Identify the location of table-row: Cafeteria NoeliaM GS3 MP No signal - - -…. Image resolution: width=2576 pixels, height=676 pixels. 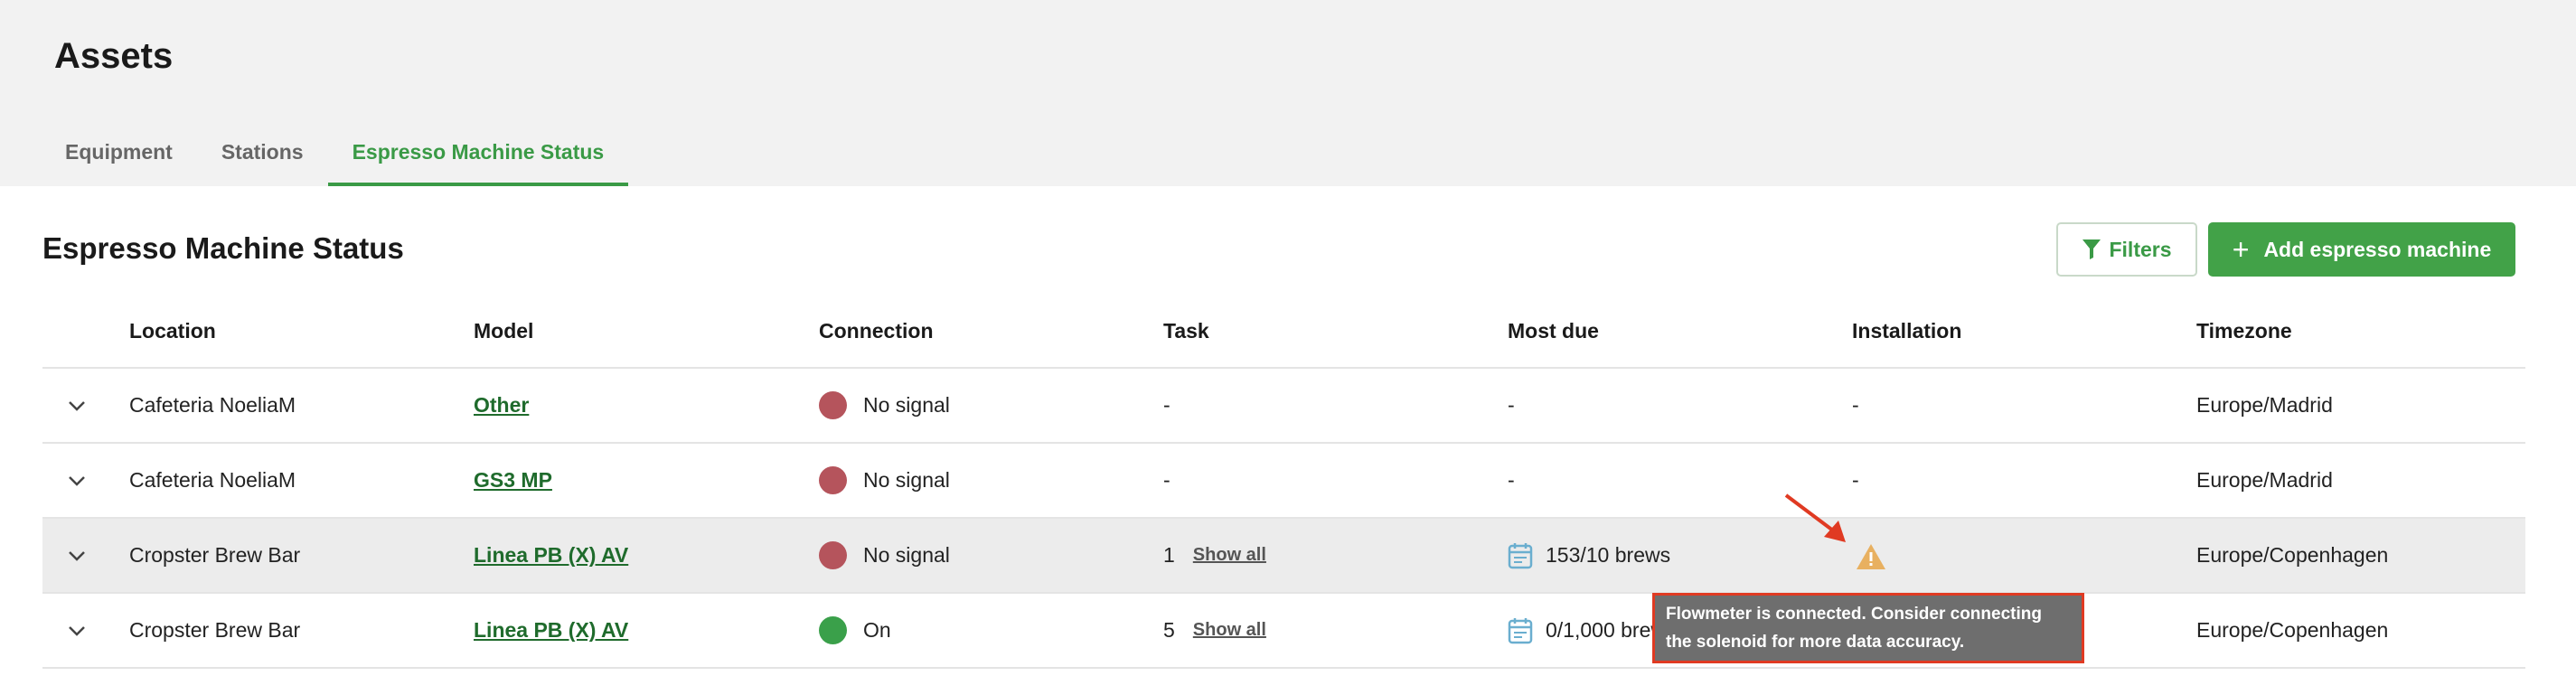
(1283, 481).